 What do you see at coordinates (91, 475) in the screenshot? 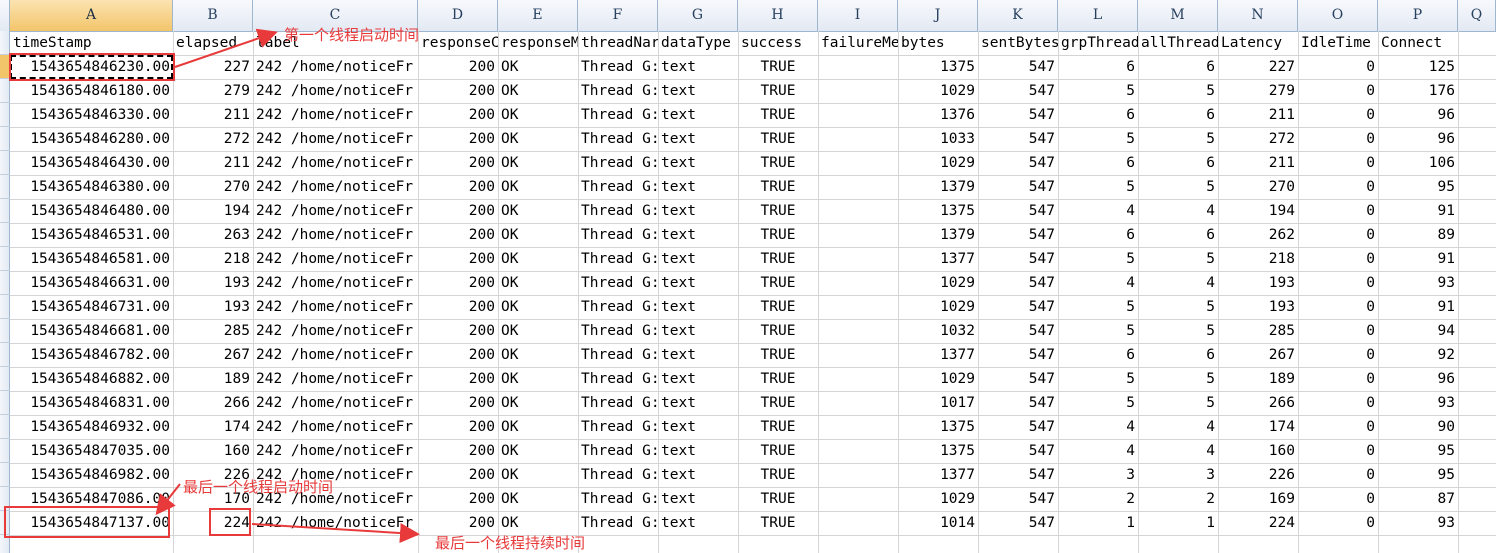
I see `data-cell-A: 1543654846982.00` at bounding box center [91, 475].